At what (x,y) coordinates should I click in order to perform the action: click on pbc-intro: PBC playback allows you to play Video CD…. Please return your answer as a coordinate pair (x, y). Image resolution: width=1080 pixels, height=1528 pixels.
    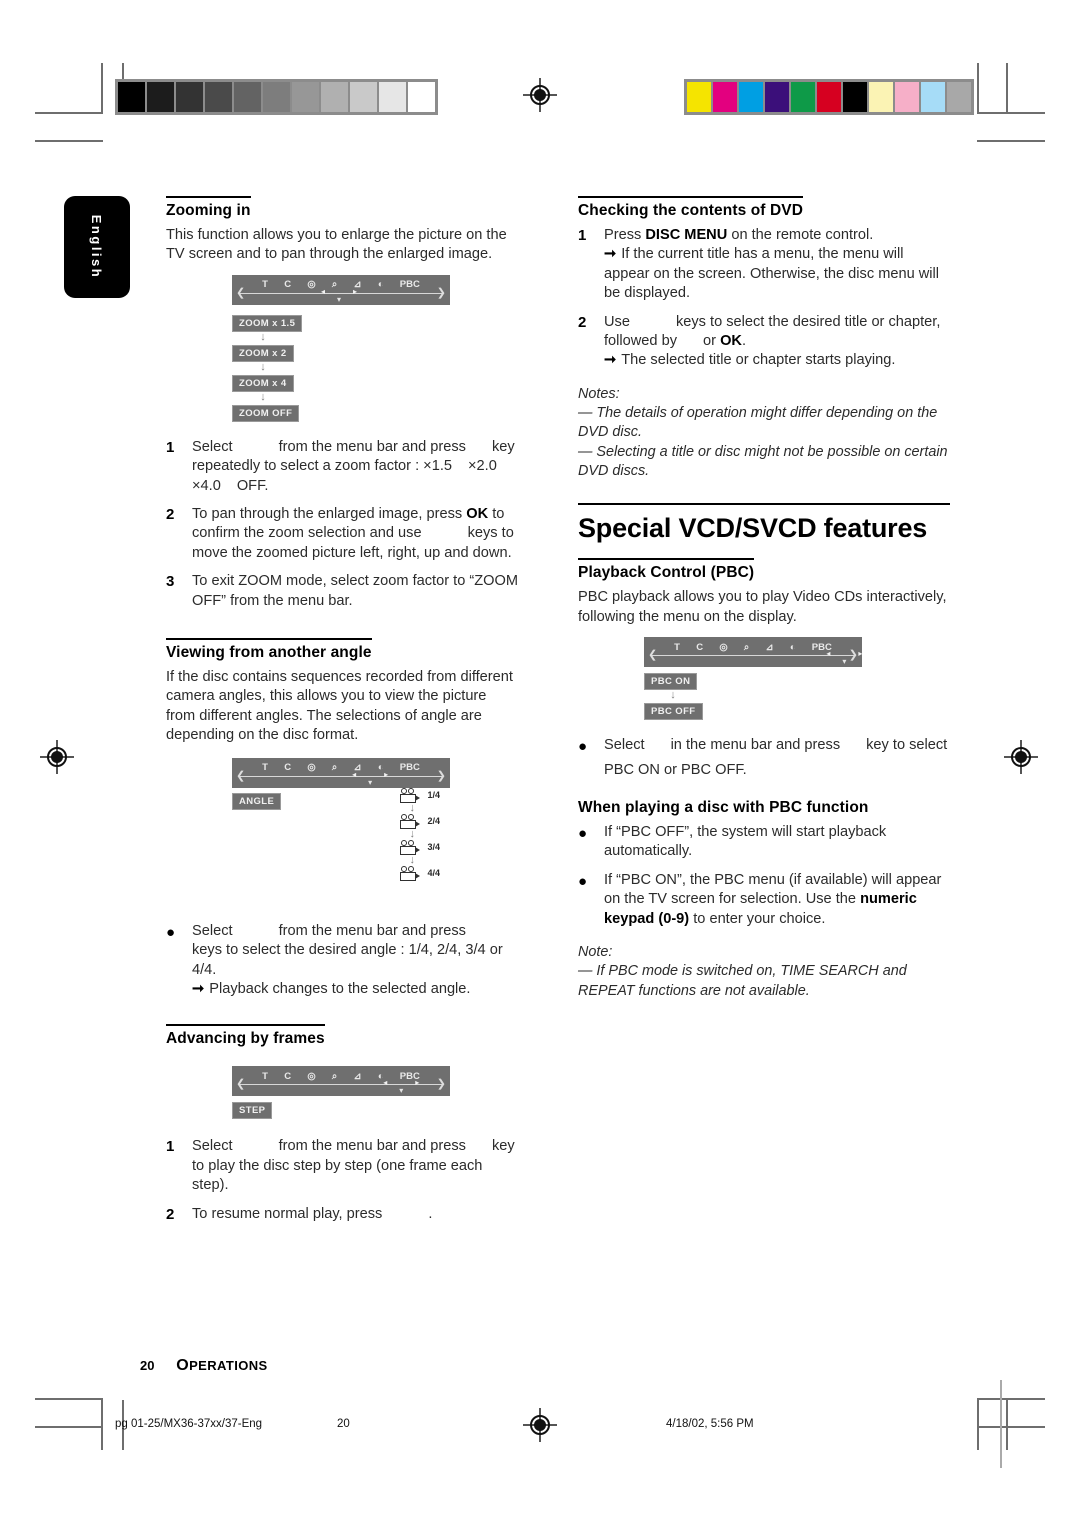
    Looking at the image, I should click on (762, 607).